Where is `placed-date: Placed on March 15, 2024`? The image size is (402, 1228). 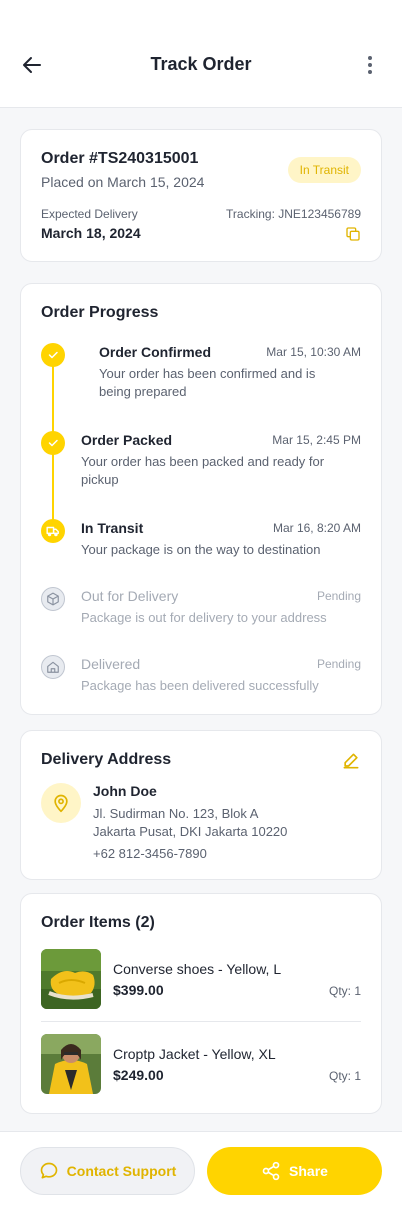 placed-date: Placed on March 15, 2024 is located at coordinates (123, 182).